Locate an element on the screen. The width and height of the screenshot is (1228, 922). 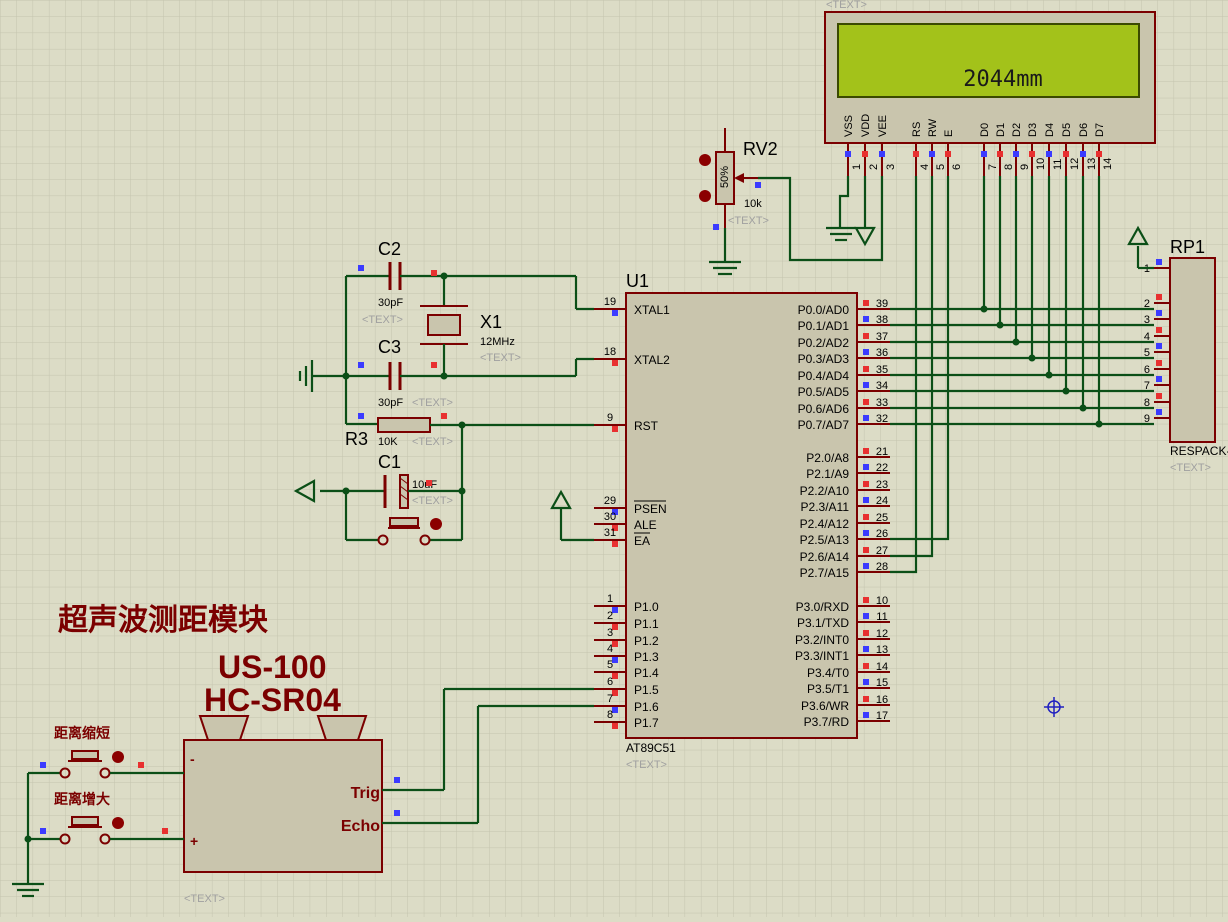
lcd-pin-number: 3 is located at coordinates (891, 167).